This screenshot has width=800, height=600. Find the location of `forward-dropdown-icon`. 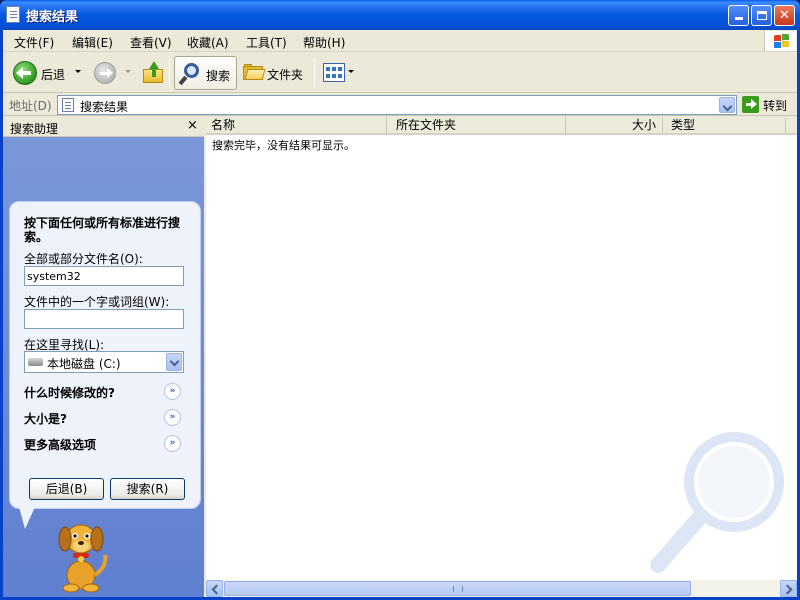

forward-dropdown-icon is located at coordinates (128, 71).